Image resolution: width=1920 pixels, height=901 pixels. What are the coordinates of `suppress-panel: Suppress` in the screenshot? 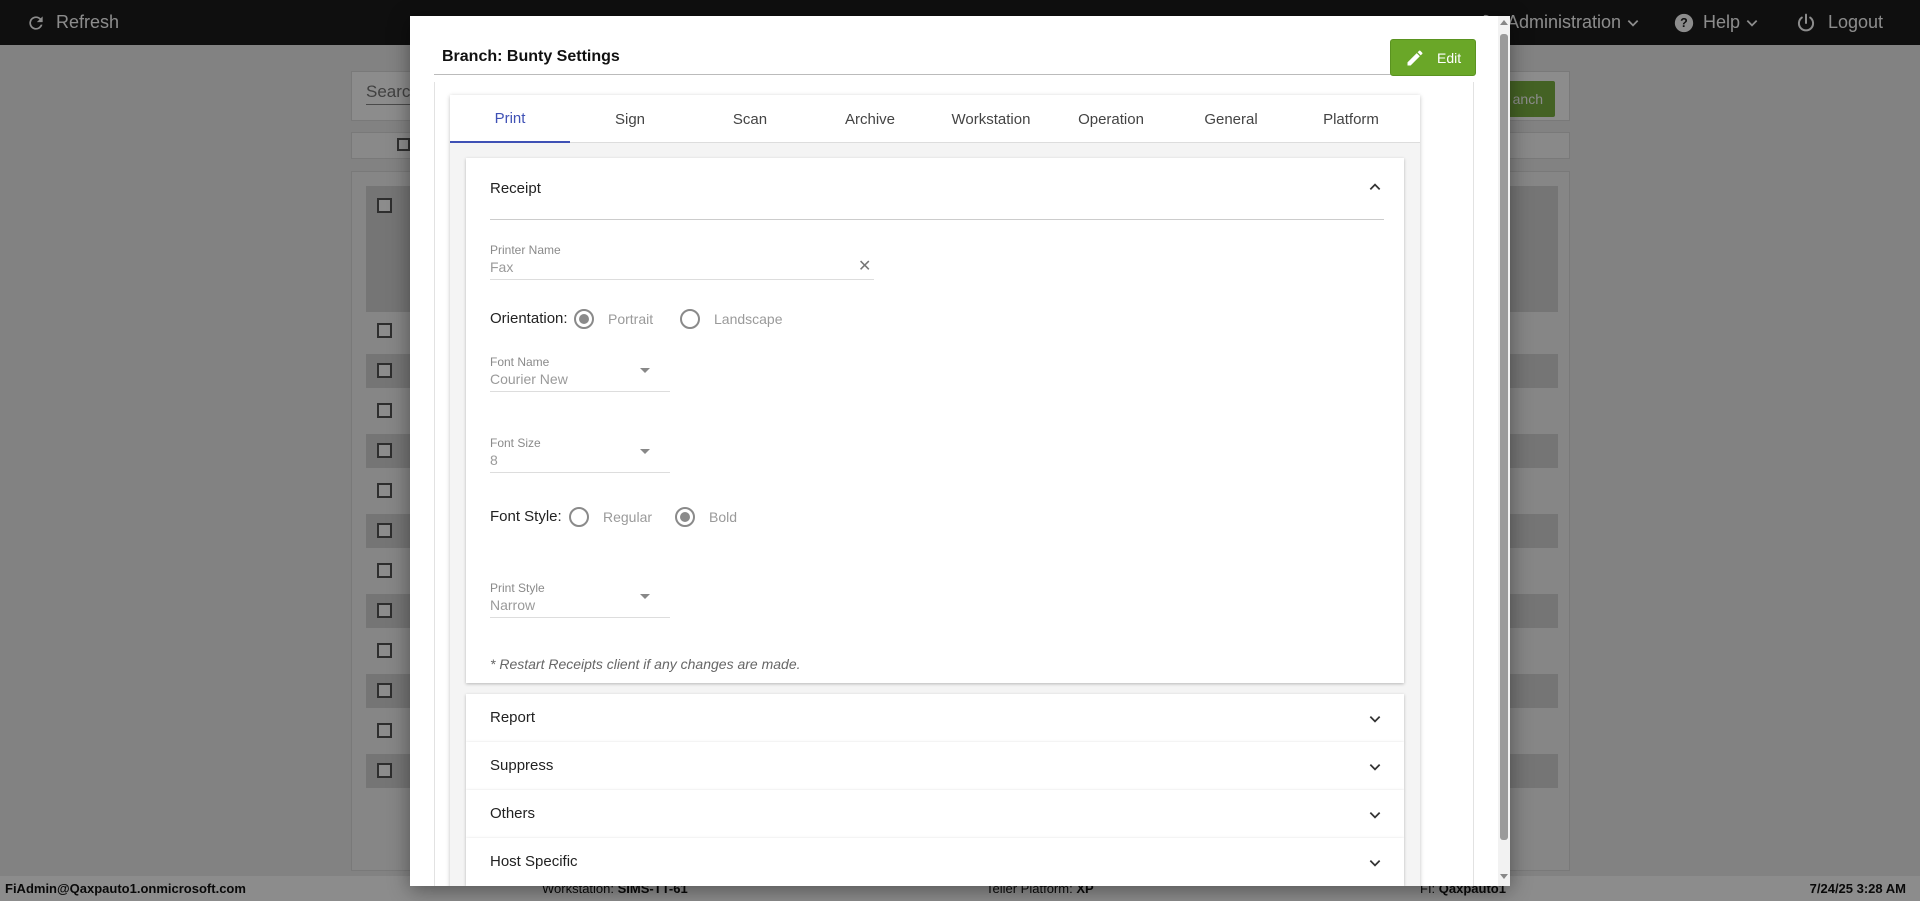 It's located at (935, 766).